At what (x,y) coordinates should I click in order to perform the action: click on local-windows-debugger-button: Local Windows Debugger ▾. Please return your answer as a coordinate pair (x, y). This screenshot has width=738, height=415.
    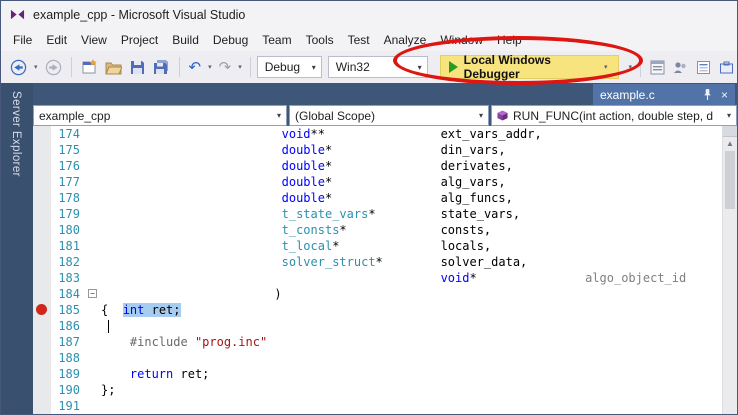
    Looking at the image, I should click on (529, 67).